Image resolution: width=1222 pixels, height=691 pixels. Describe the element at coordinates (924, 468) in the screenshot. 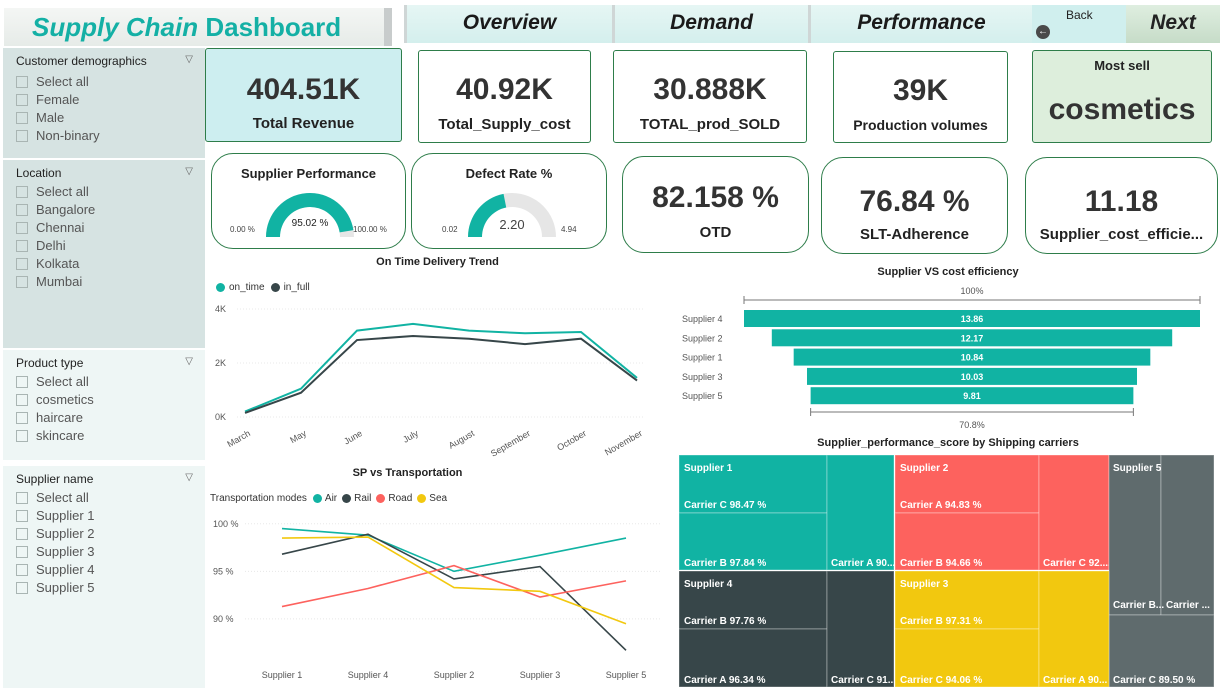

I see `treemap-group-label: Supplier 2` at that location.